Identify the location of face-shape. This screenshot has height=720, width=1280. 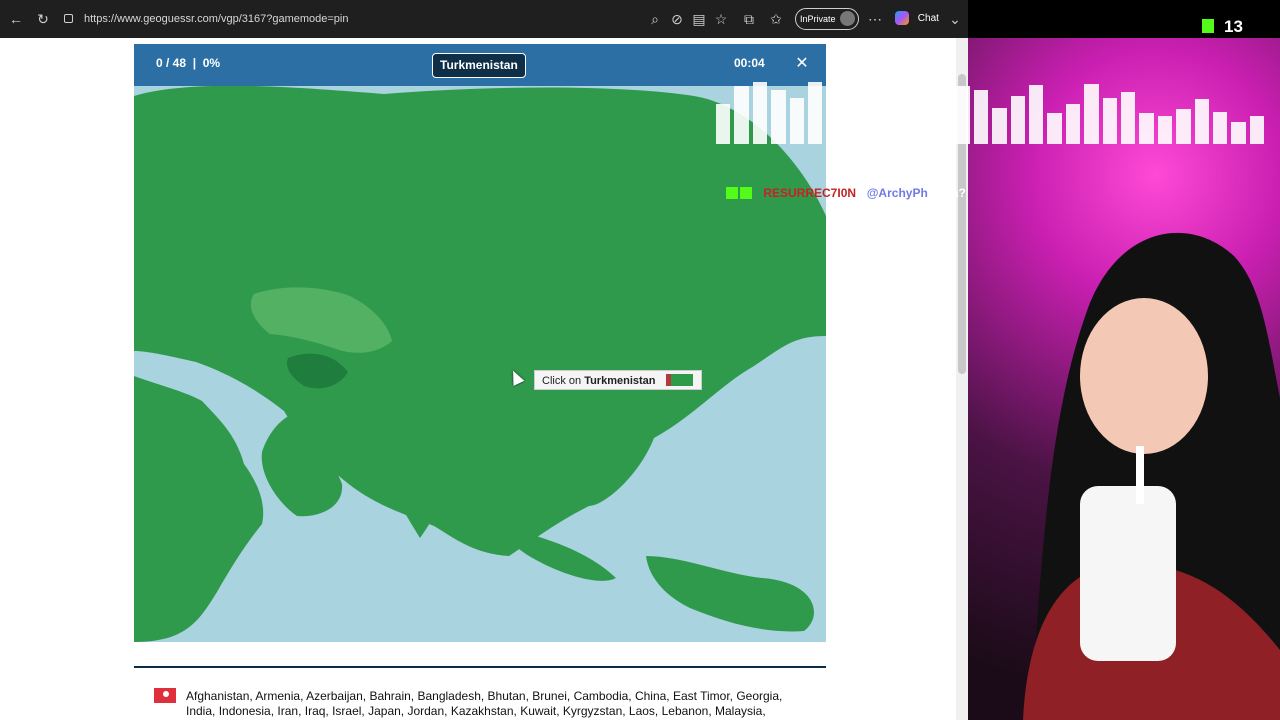
(1144, 376).